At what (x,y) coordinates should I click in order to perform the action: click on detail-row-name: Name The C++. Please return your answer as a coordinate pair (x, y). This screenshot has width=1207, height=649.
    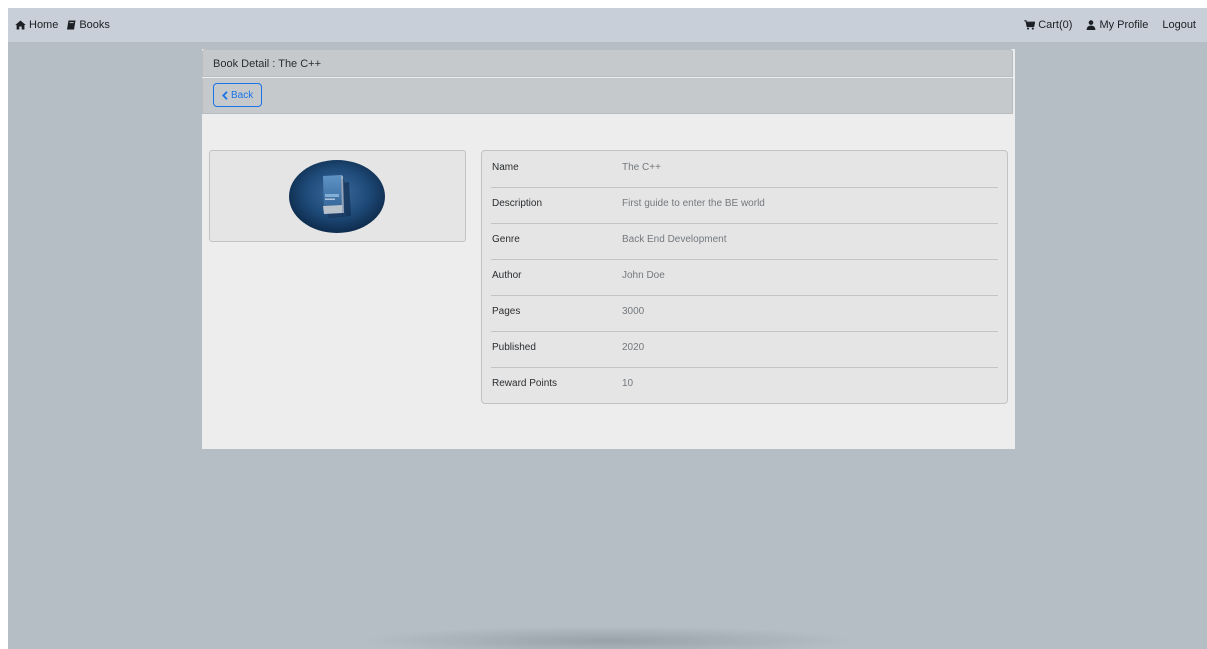
    Looking at the image, I should click on (744, 169).